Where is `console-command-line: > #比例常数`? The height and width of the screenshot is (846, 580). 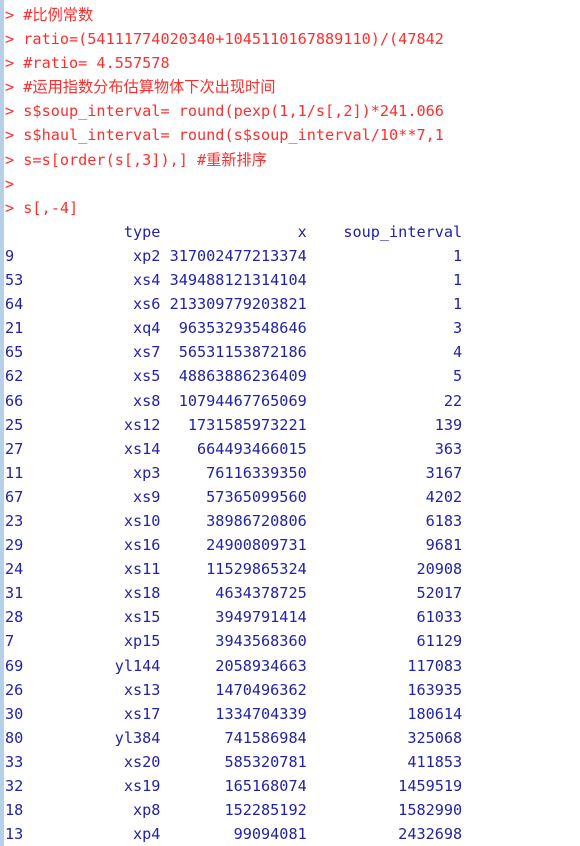 console-command-line: > #比例常数 is located at coordinates (49, 15).